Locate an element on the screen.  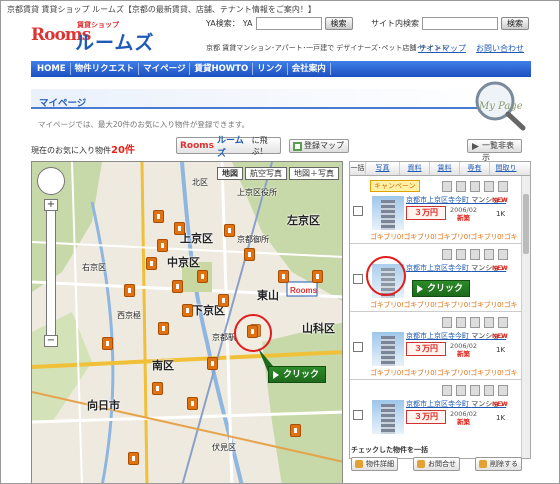
sitemap-link: サイトマップ is located at coordinates (442, 48).